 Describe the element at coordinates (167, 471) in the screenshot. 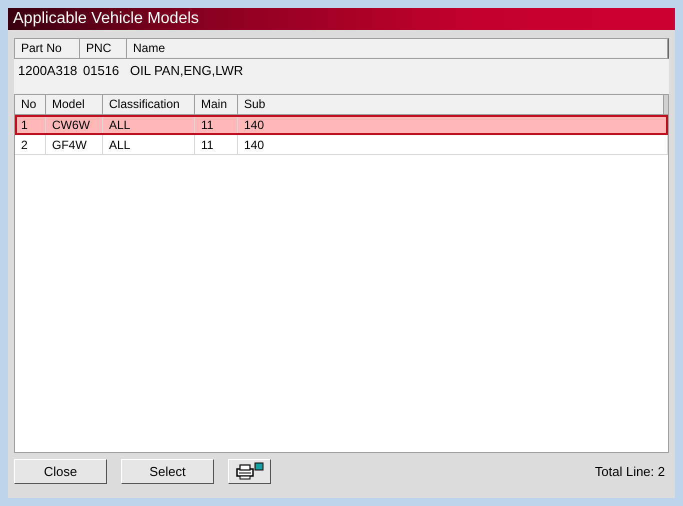

I see `dialog-button: Select` at that location.